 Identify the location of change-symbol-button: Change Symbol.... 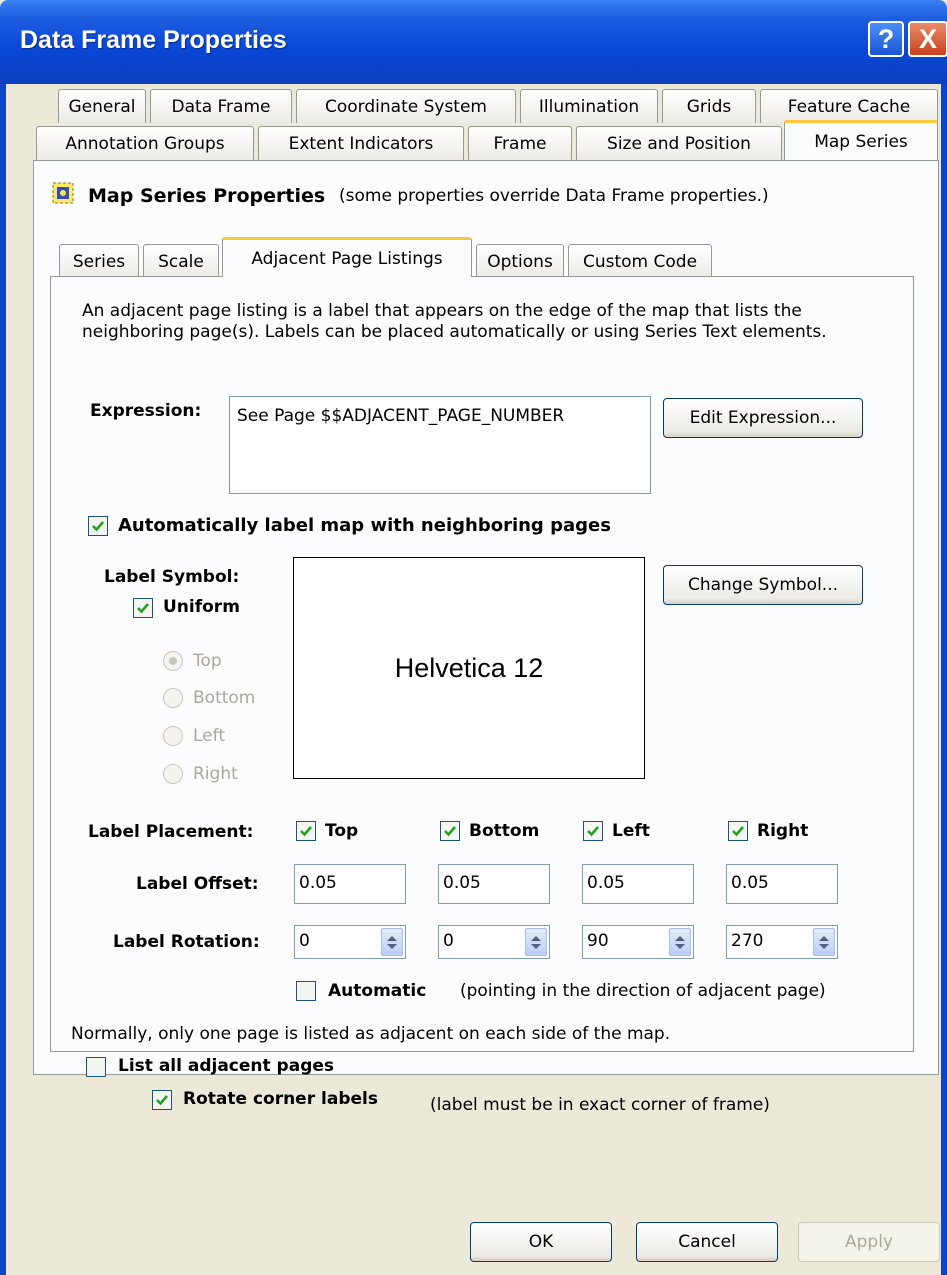
(763, 585).